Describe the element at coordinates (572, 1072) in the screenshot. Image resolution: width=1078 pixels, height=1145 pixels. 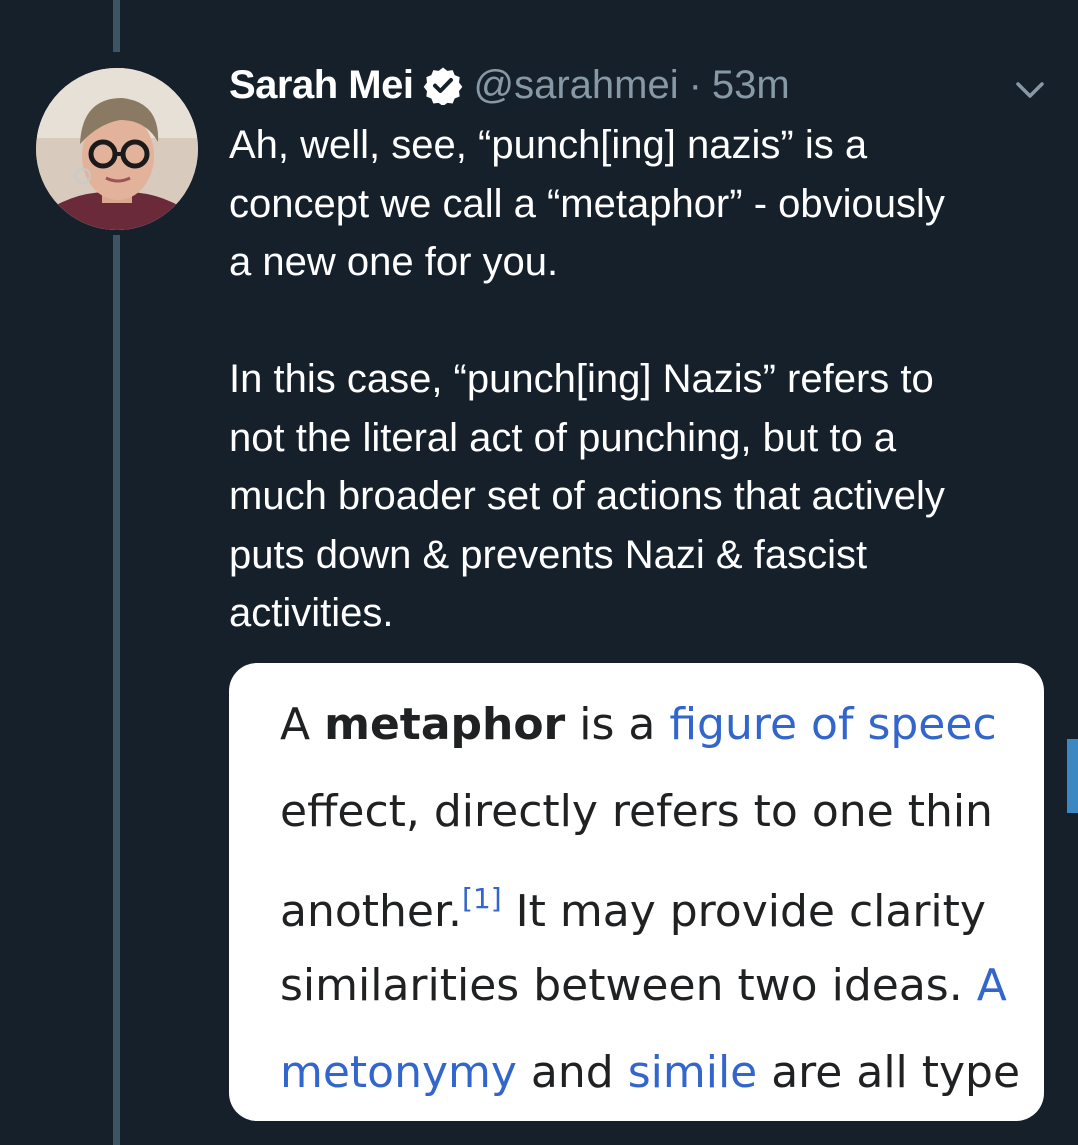
I see `excerpt-text: and` at that location.